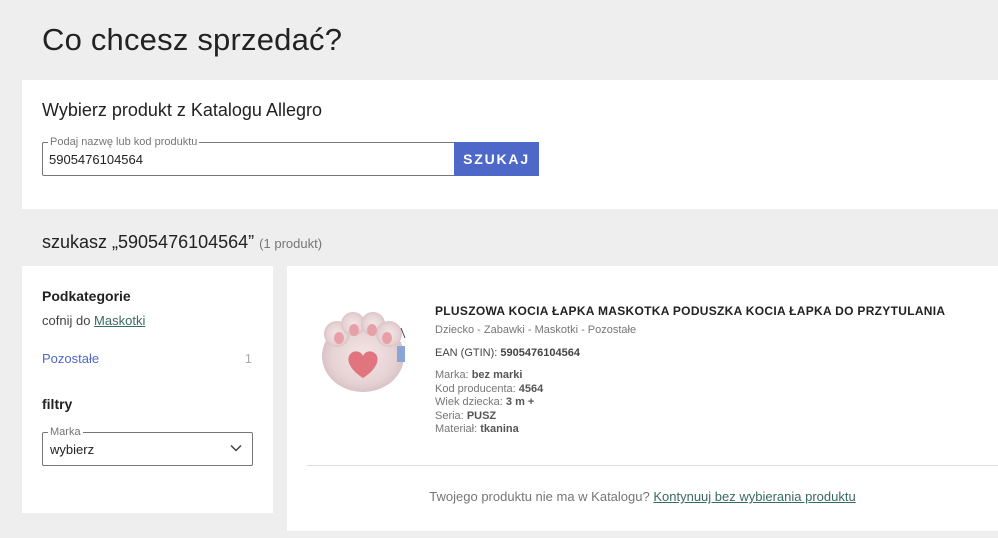 The width and height of the screenshot is (998, 538). What do you see at coordinates (236, 448) in the screenshot?
I see `chevron-down-icon` at bounding box center [236, 448].